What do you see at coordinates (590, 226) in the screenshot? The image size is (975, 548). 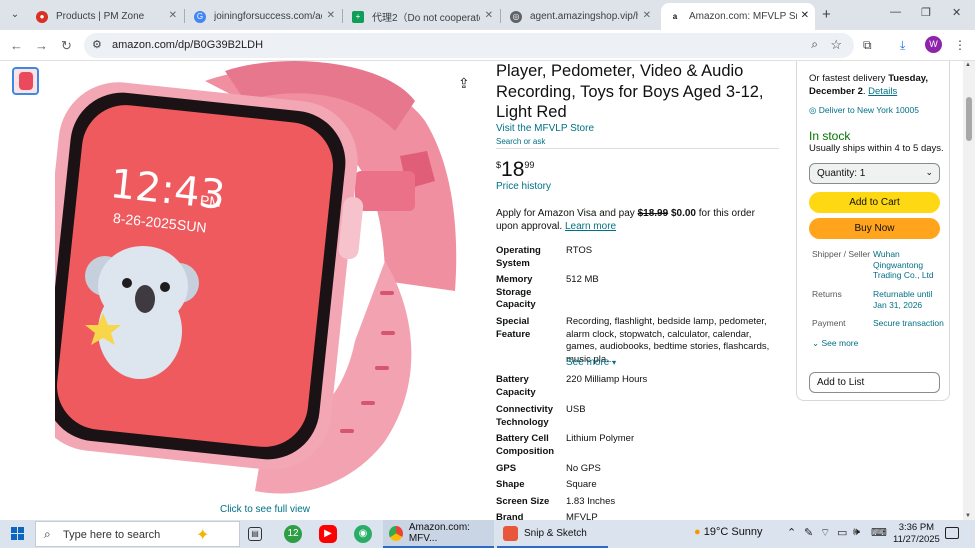 I see `learn-more-link: Learn more` at bounding box center [590, 226].